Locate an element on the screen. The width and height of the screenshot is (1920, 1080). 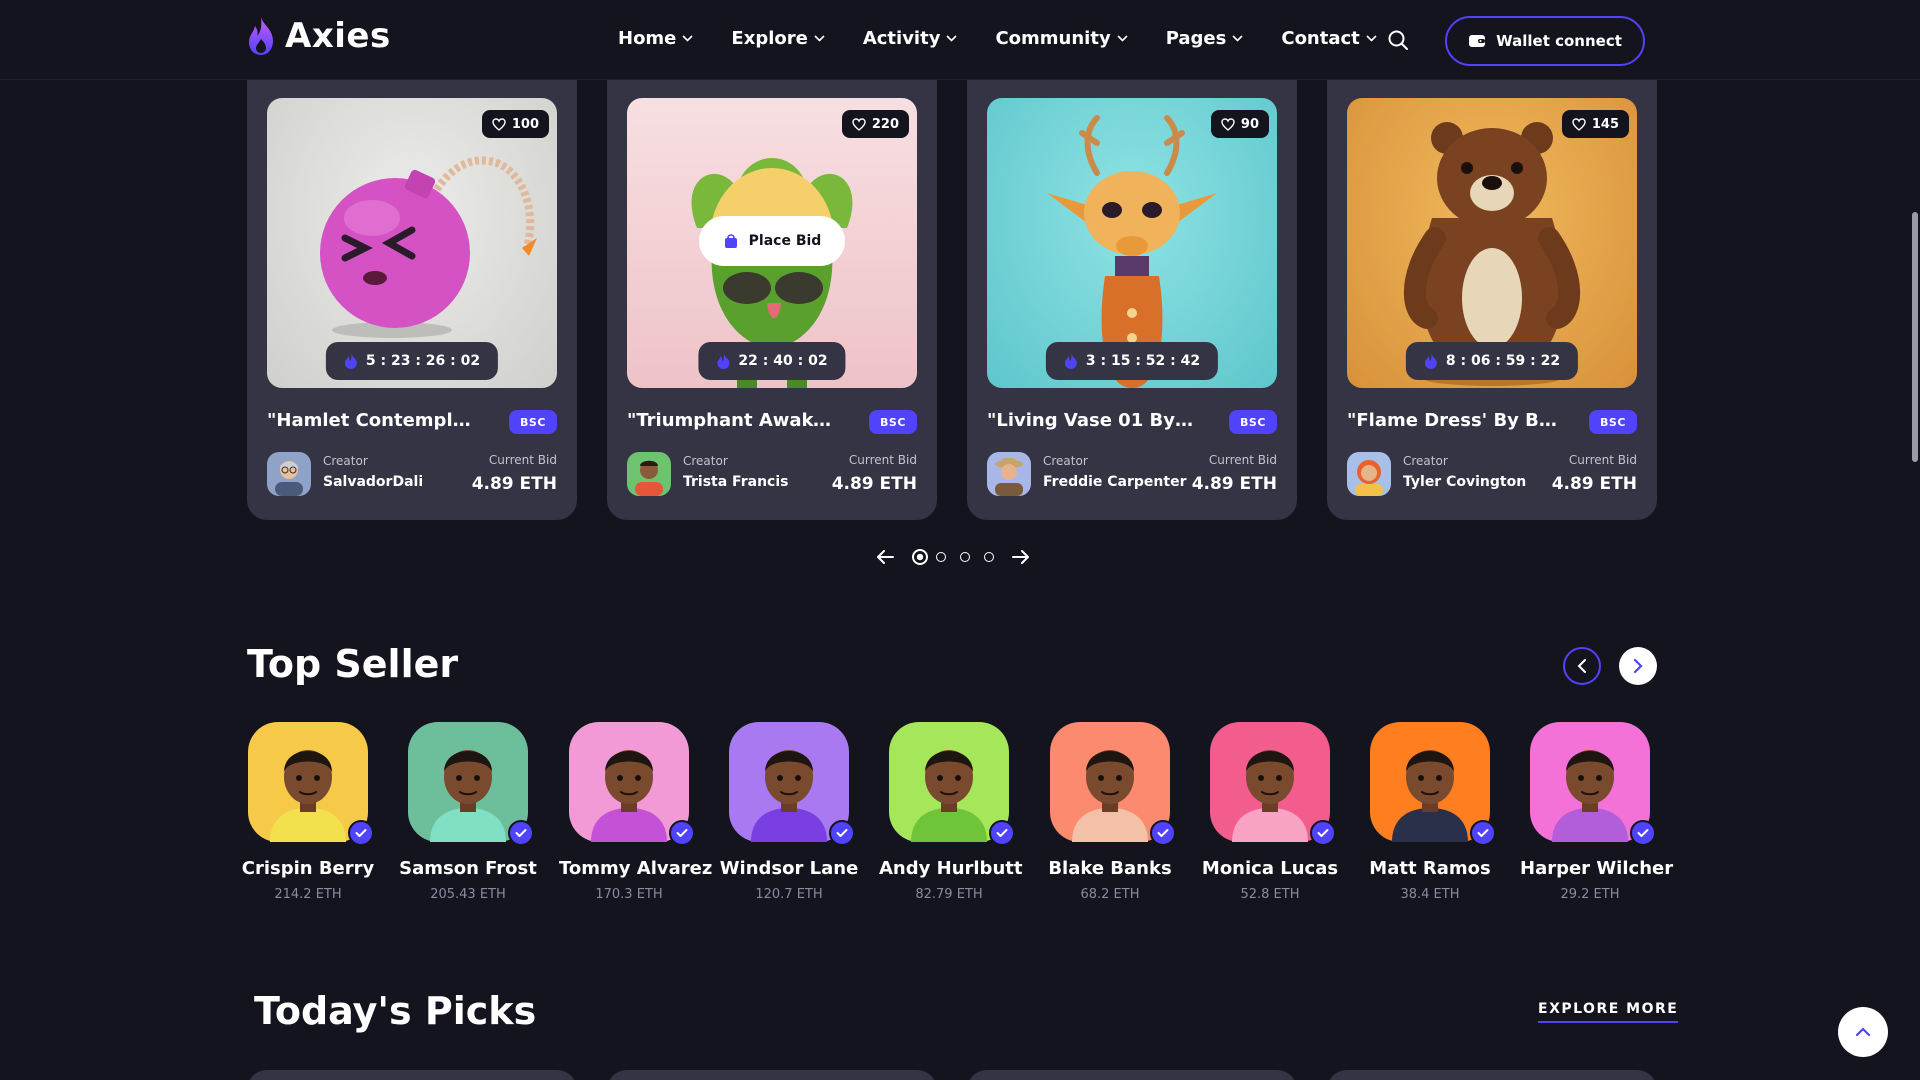
carousel-pager is located at coordinates (953, 557).